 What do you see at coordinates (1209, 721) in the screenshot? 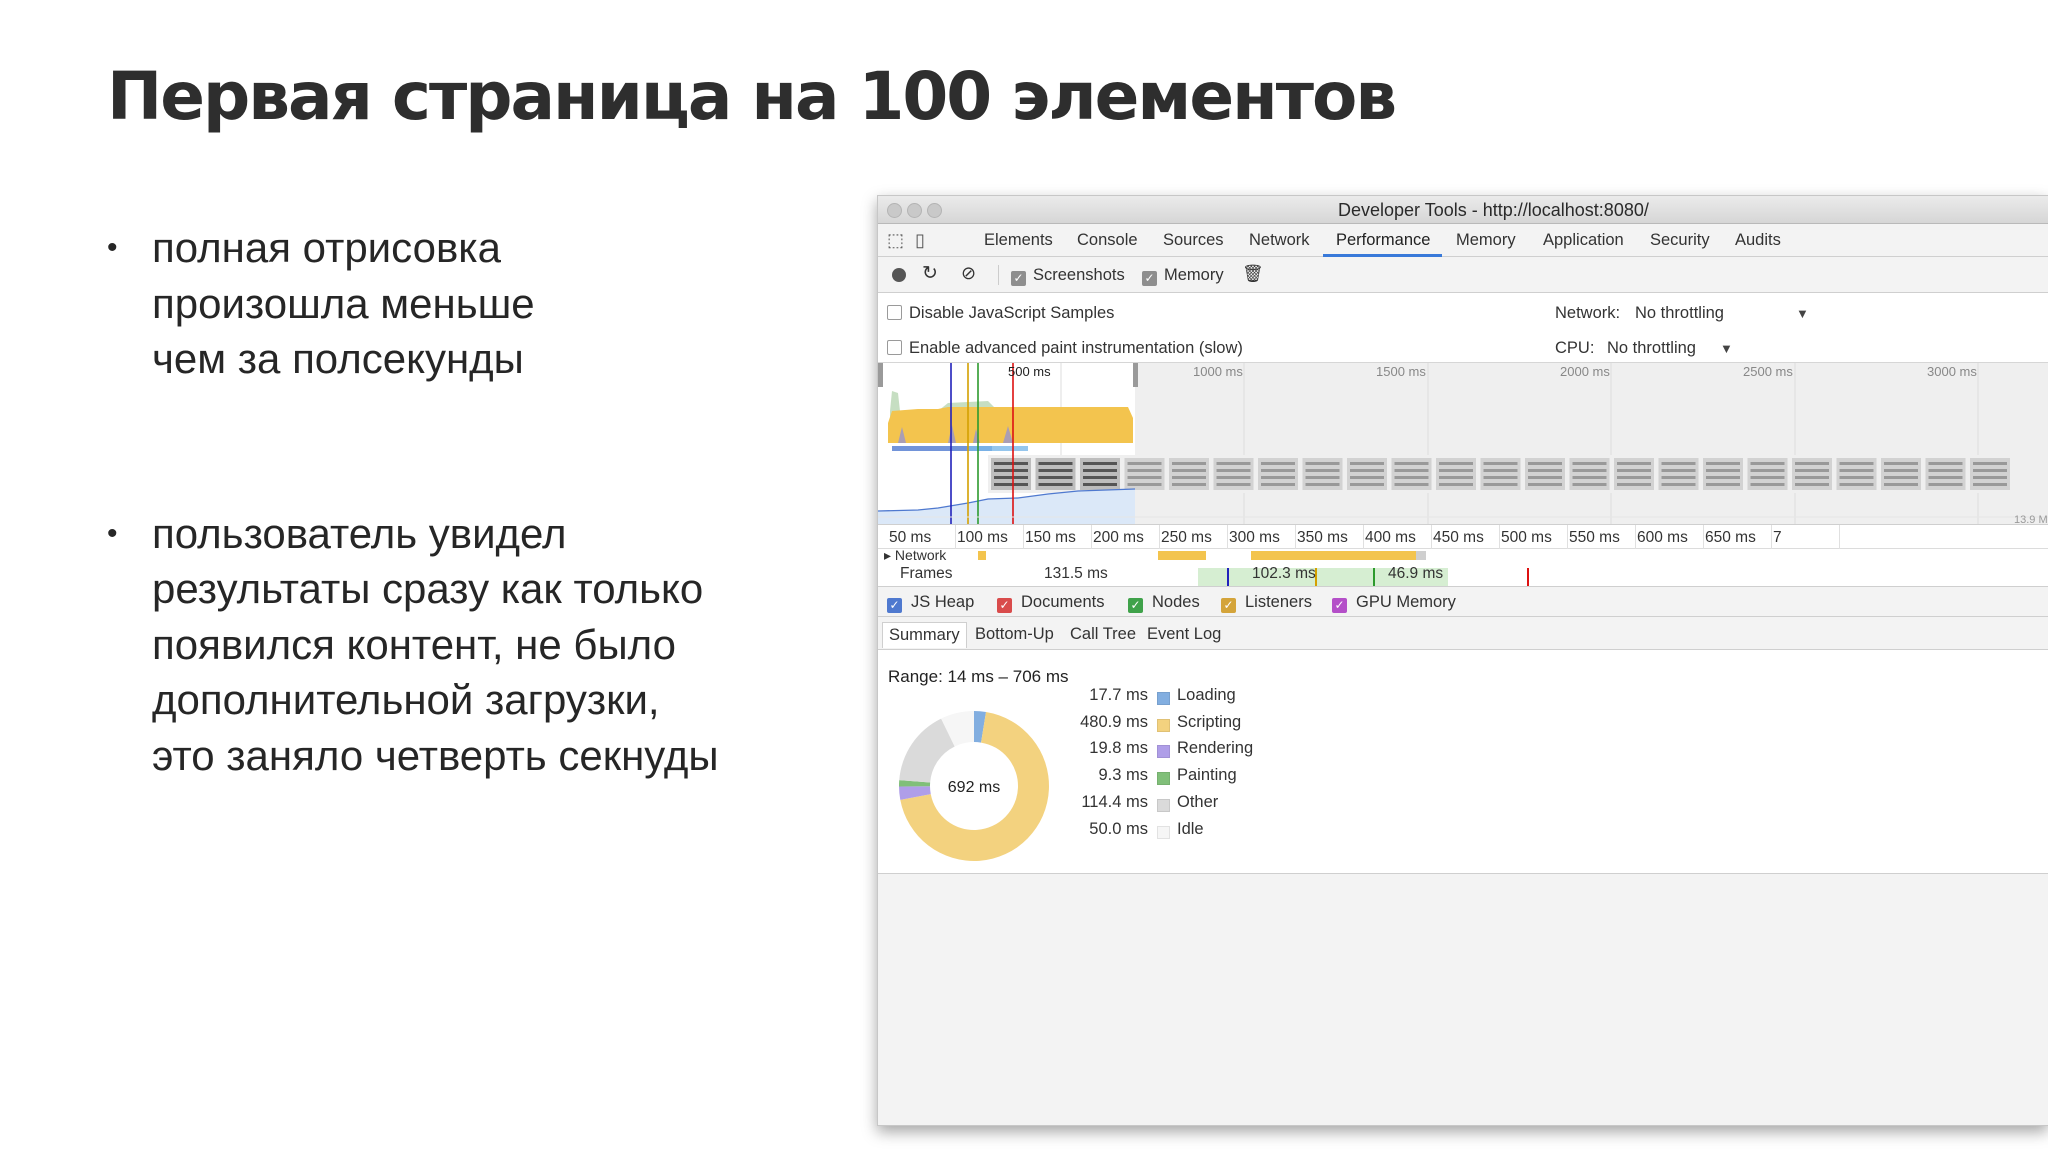
I see `legend-label: Scripting` at bounding box center [1209, 721].